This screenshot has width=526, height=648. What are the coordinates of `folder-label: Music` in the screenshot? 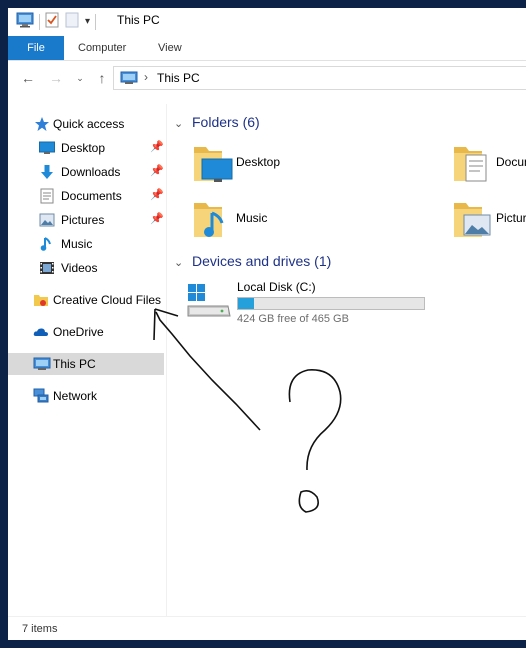 It's located at (252, 218).